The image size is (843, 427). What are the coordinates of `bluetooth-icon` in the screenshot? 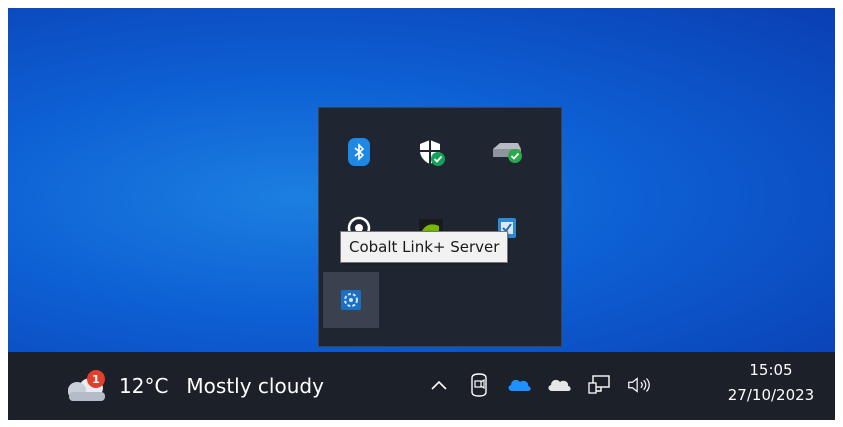 It's located at (359, 152).